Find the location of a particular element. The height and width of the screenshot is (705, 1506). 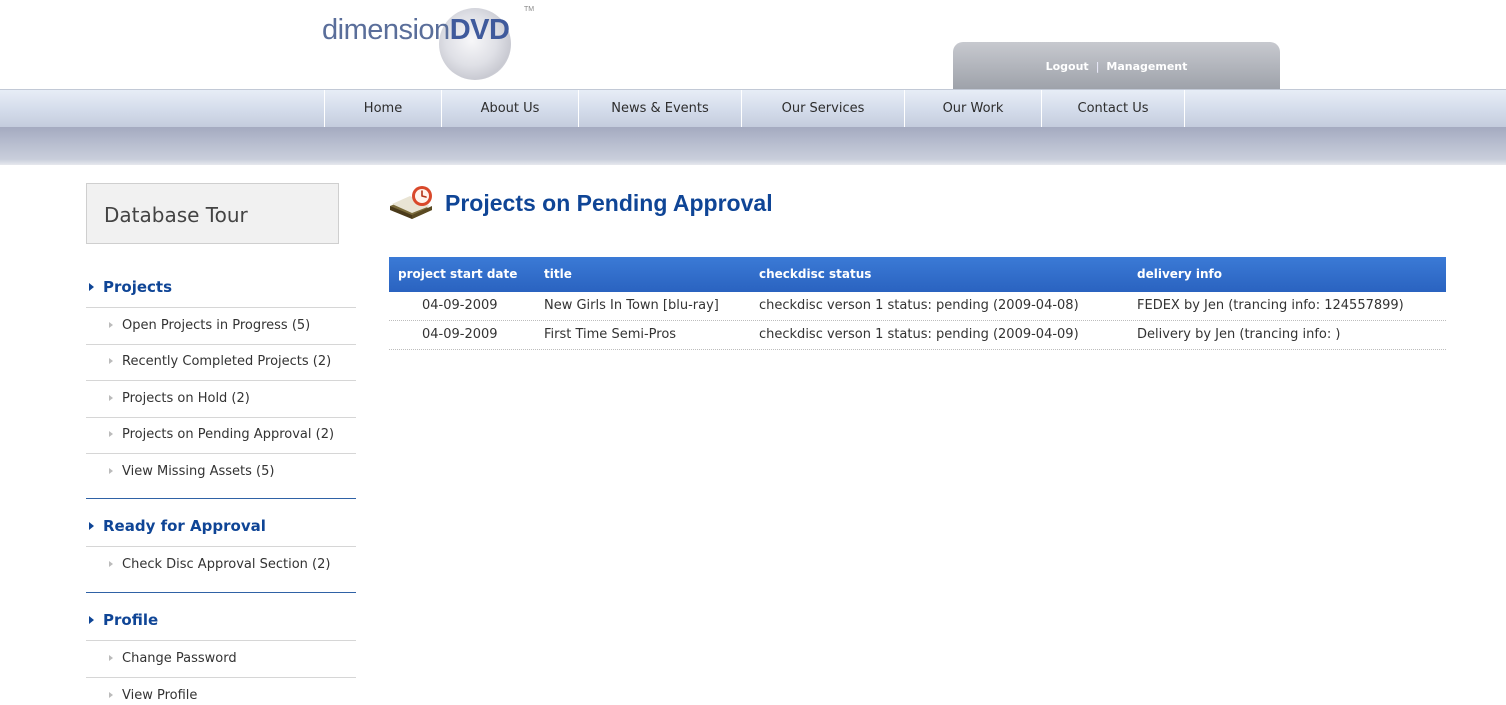

sidebar-item-label: Check Disc Approval Section (2) is located at coordinates (226, 564).